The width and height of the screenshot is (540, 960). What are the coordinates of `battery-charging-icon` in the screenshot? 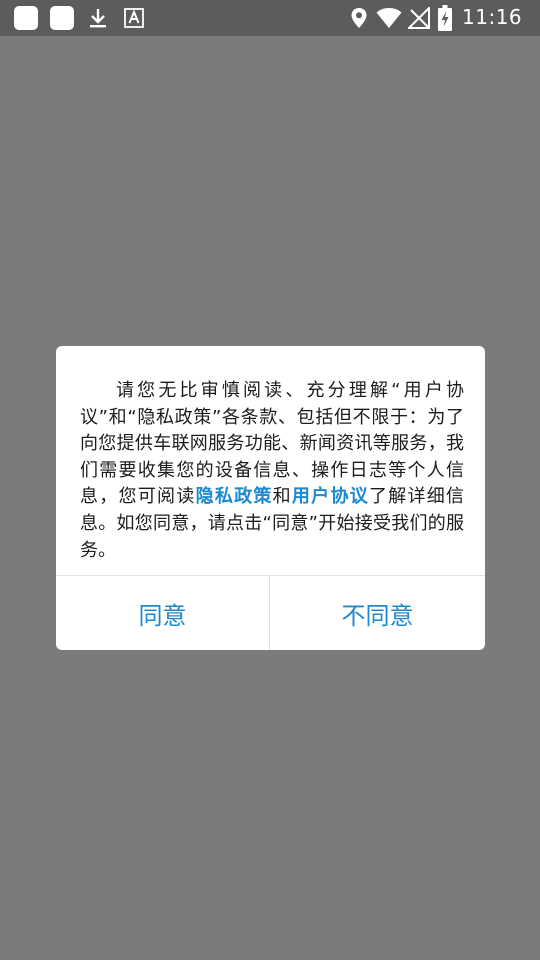 It's located at (445, 18).